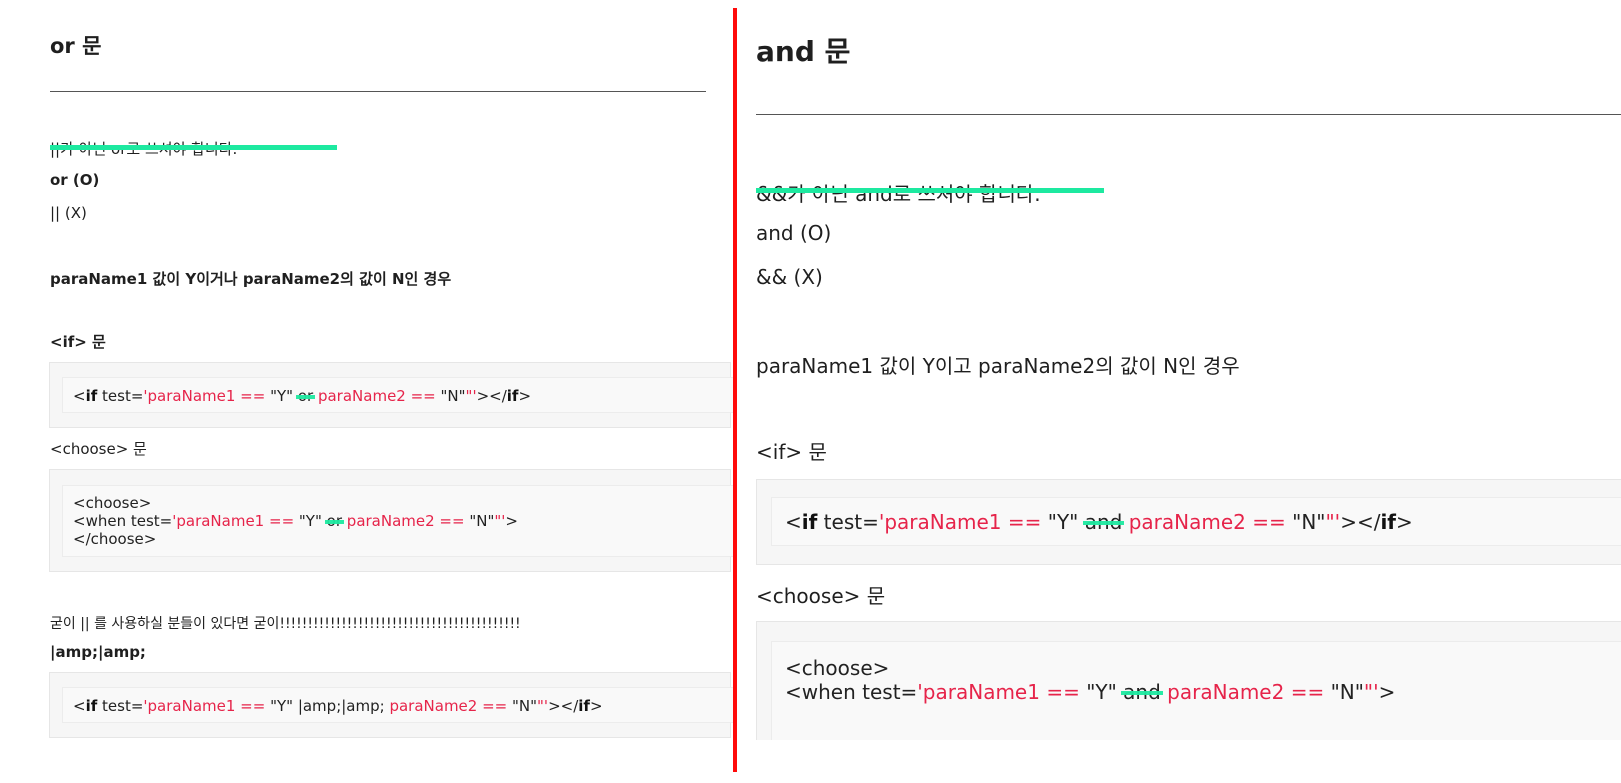 The image size is (1621, 783). Describe the element at coordinates (98, 652) in the screenshot. I see `amp-escape-text: |amp;|amp;` at that location.